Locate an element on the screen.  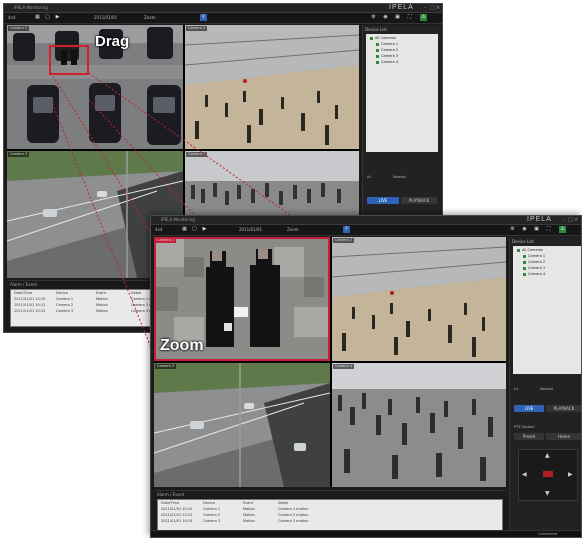
column-header: Detail is located at coordinates (136, 293).